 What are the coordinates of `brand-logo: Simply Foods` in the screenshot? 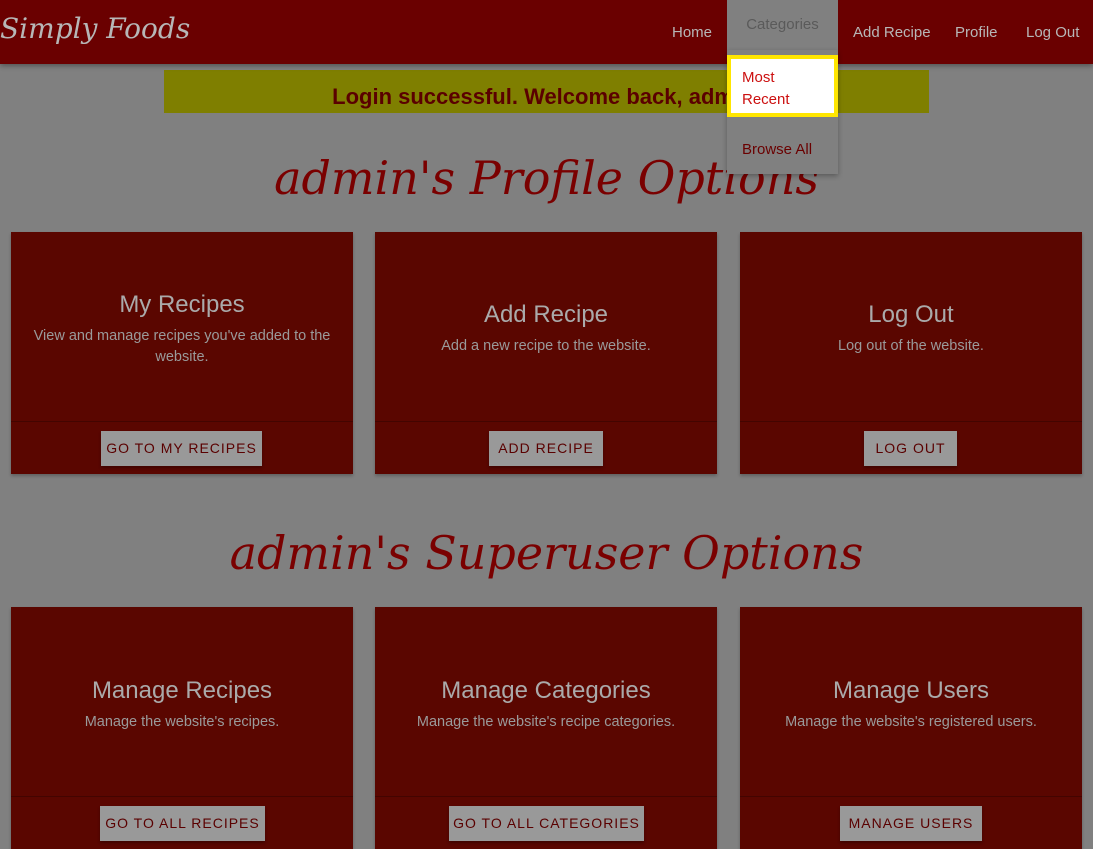 It's located at (95, 28).